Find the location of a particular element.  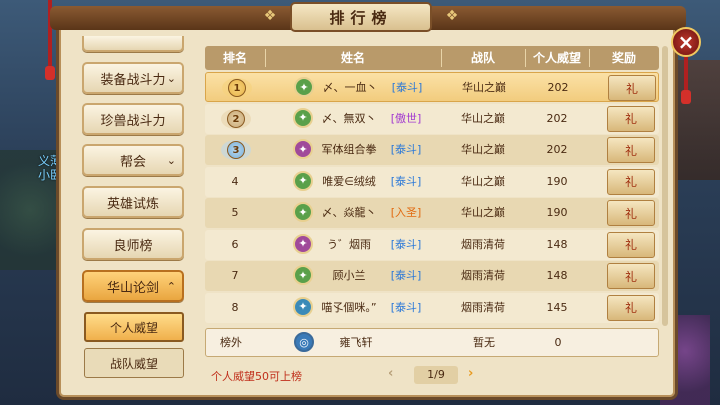

player-name: 〆、焱龍丶 is located at coordinates (349, 212).